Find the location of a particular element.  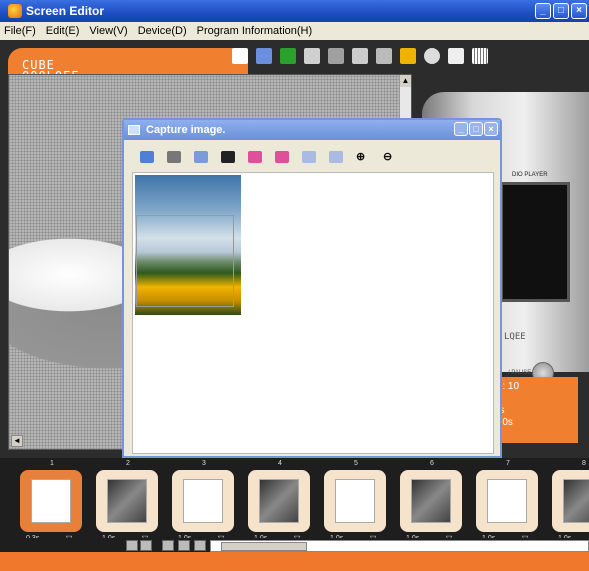

export-icon is located at coordinates (408, 56).